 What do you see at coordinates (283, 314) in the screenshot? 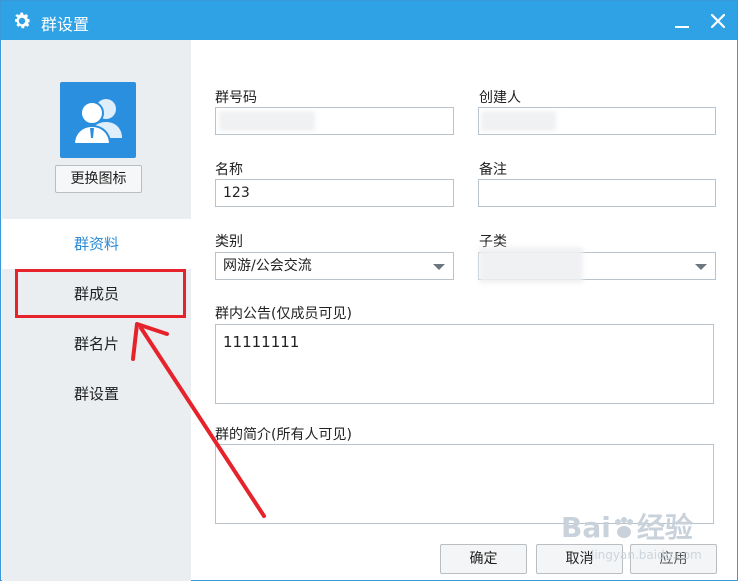
I see `announcement-label: 群内公告(仅成员可见)` at bounding box center [283, 314].